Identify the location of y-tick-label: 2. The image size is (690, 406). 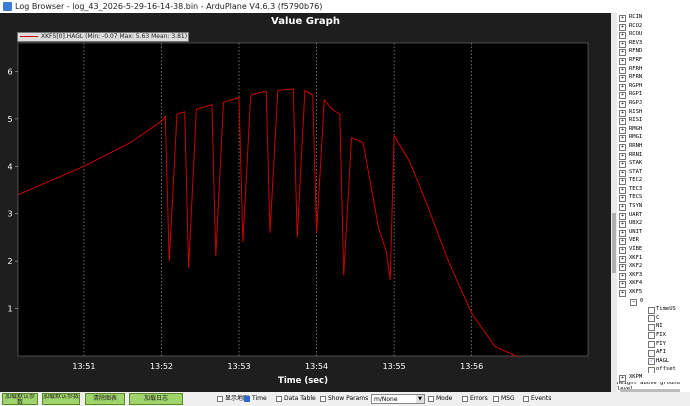
(9, 261).